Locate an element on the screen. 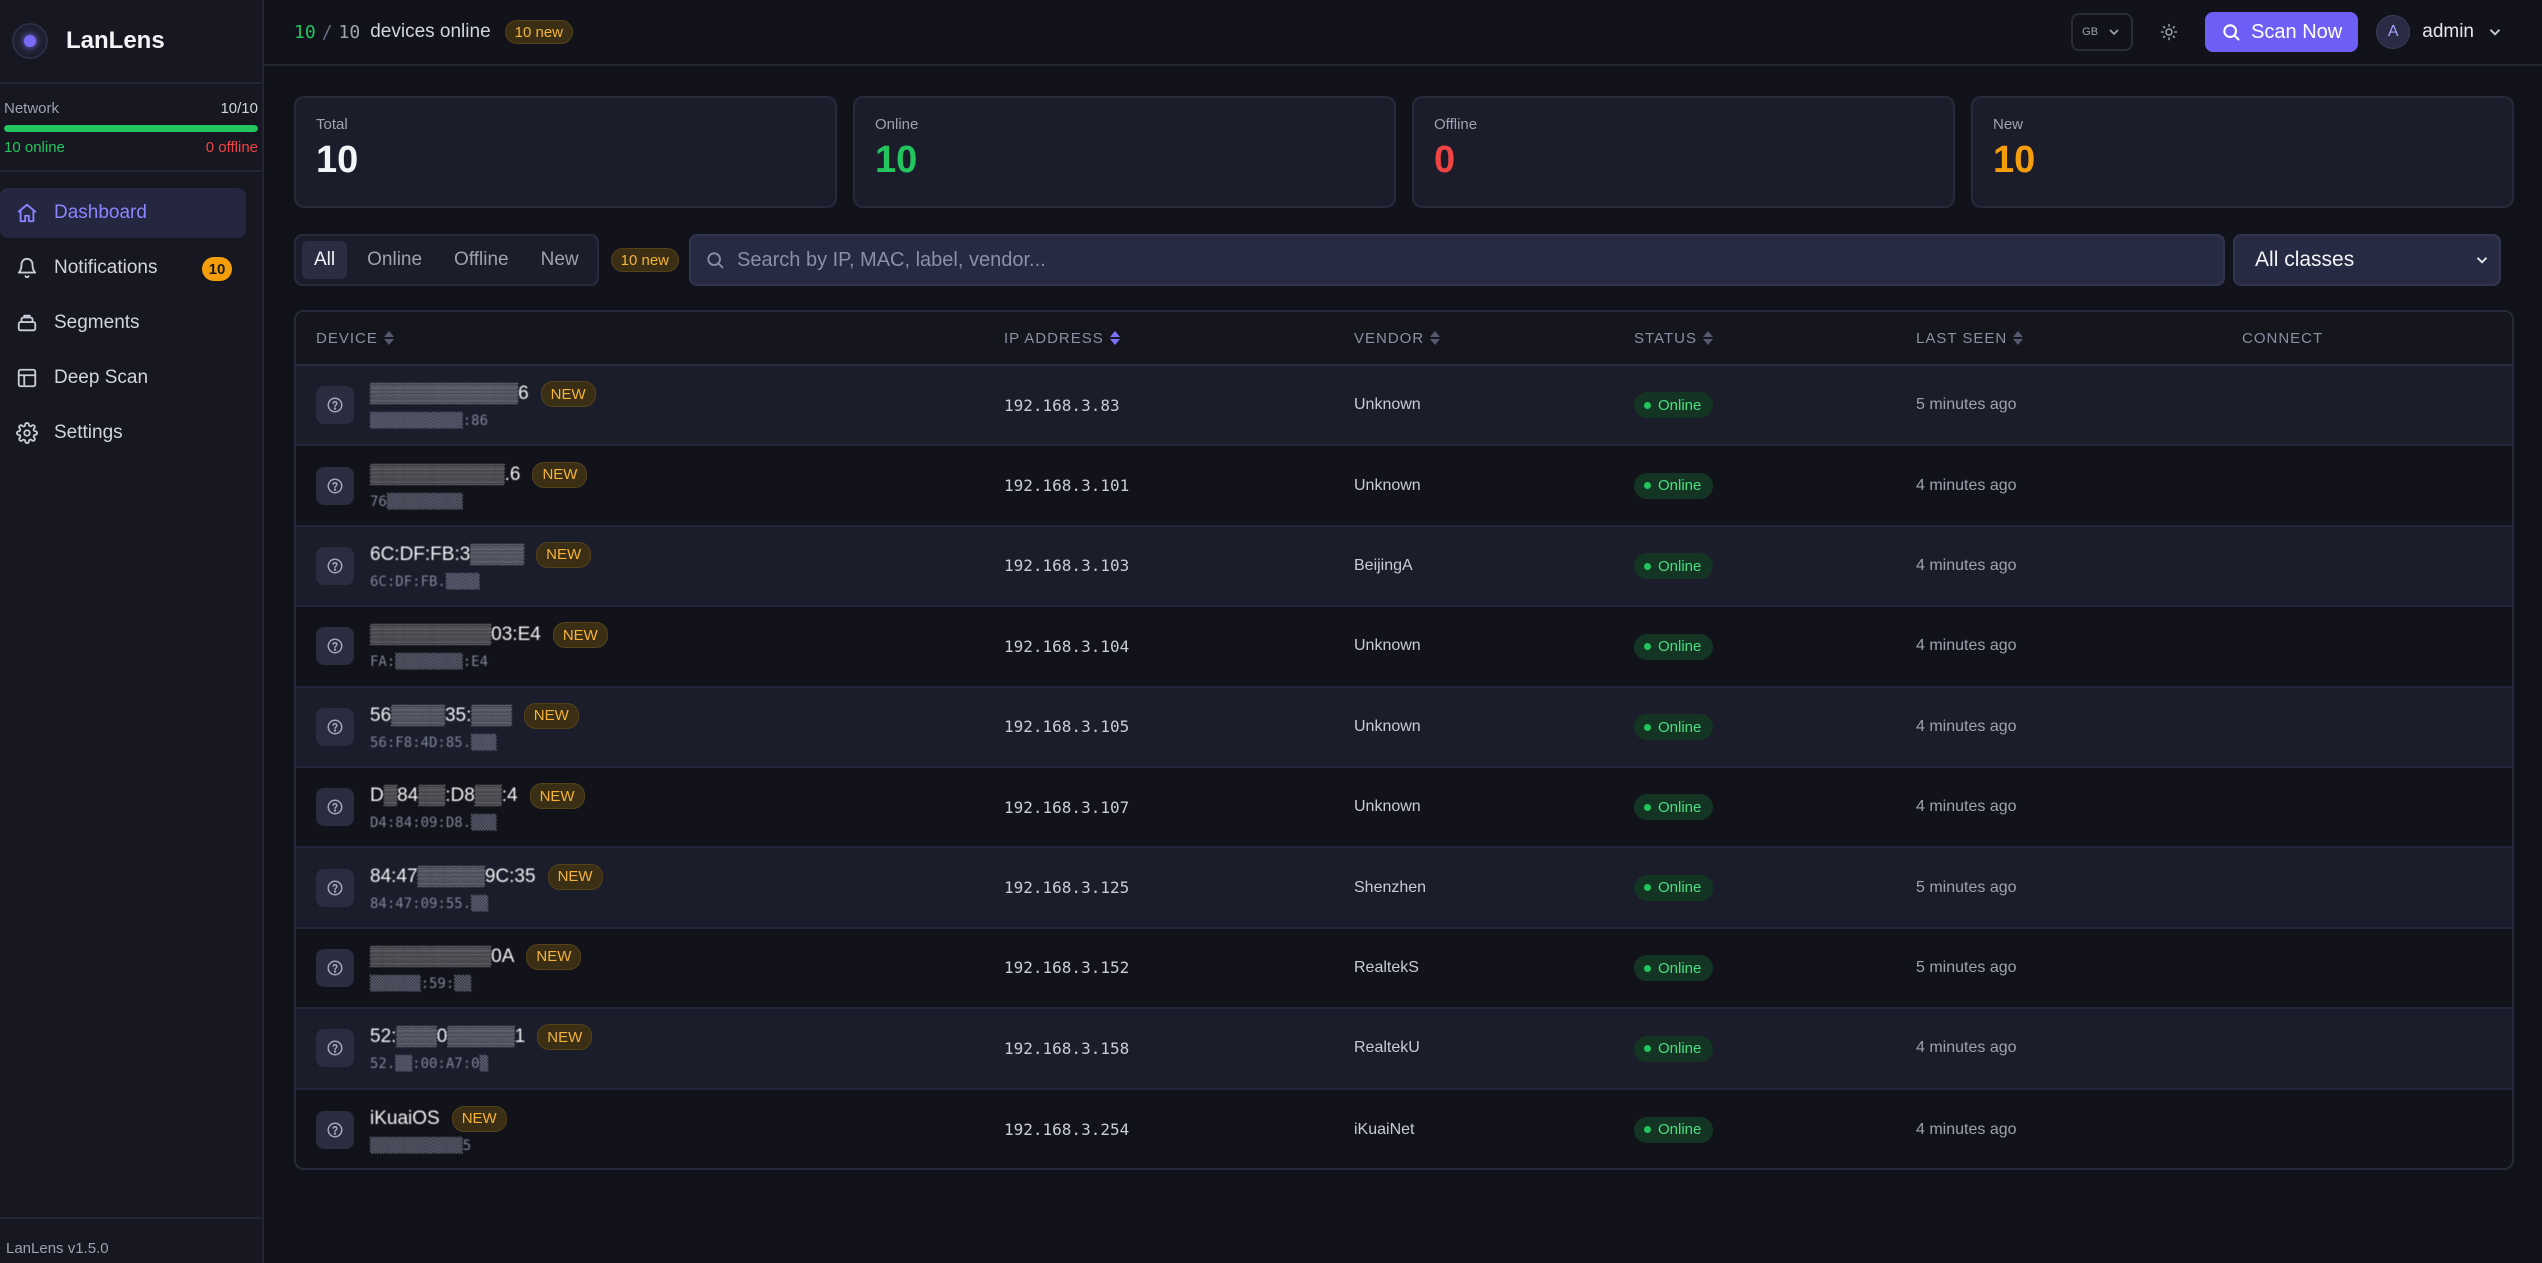 The image size is (2542, 1263). device-name: ▒▒▒▒▒▒▒▒▒03:E4 is located at coordinates (455, 635).